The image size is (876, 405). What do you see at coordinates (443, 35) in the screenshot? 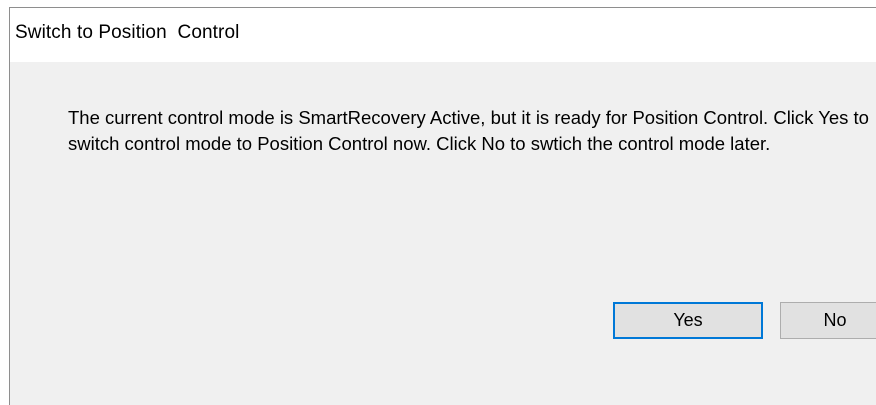
I see `dialog-title-bar: Switch to Position Control` at bounding box center [443, 35].